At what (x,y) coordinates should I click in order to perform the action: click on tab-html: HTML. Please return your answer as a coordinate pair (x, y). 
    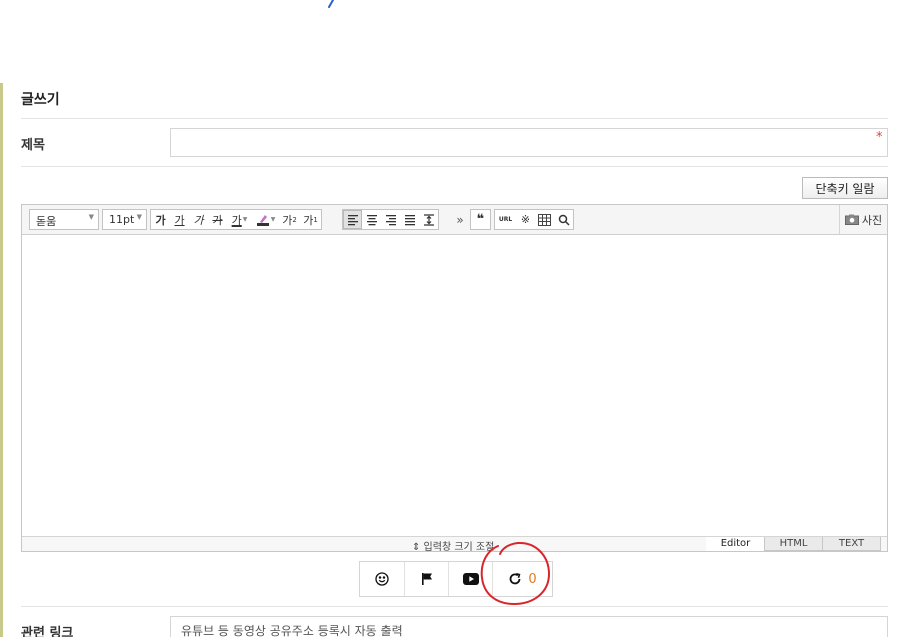
    Looking at the image, I should click on (793, 544).